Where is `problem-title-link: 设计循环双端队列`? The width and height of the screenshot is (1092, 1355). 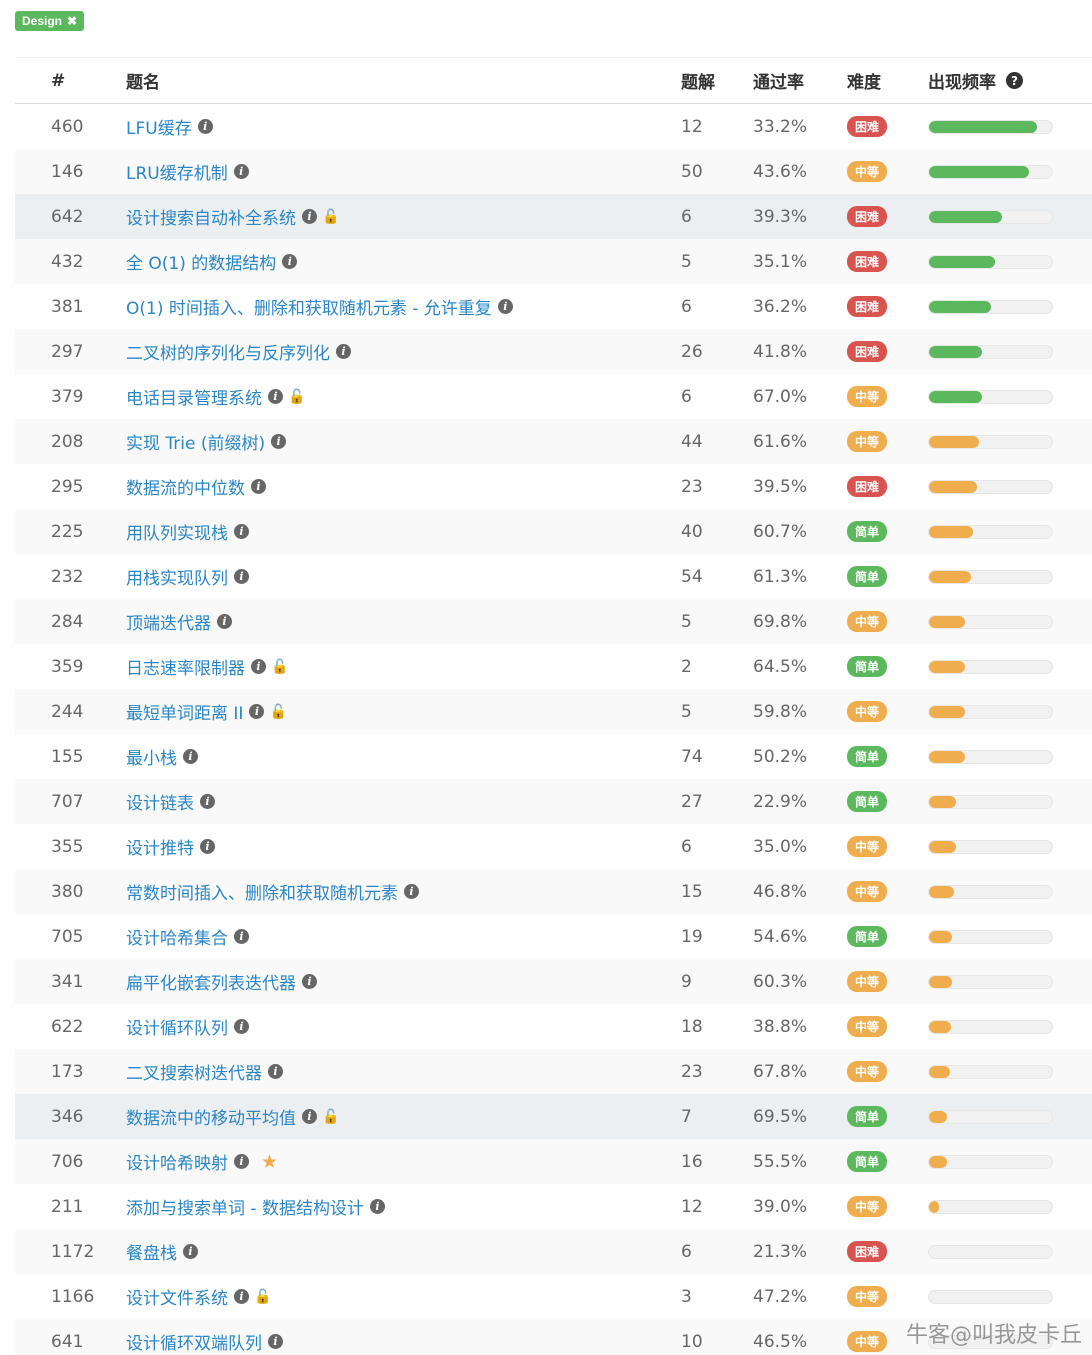 problem-title-link: 设计循环双端队列 is located at coordinates (194, 1341).